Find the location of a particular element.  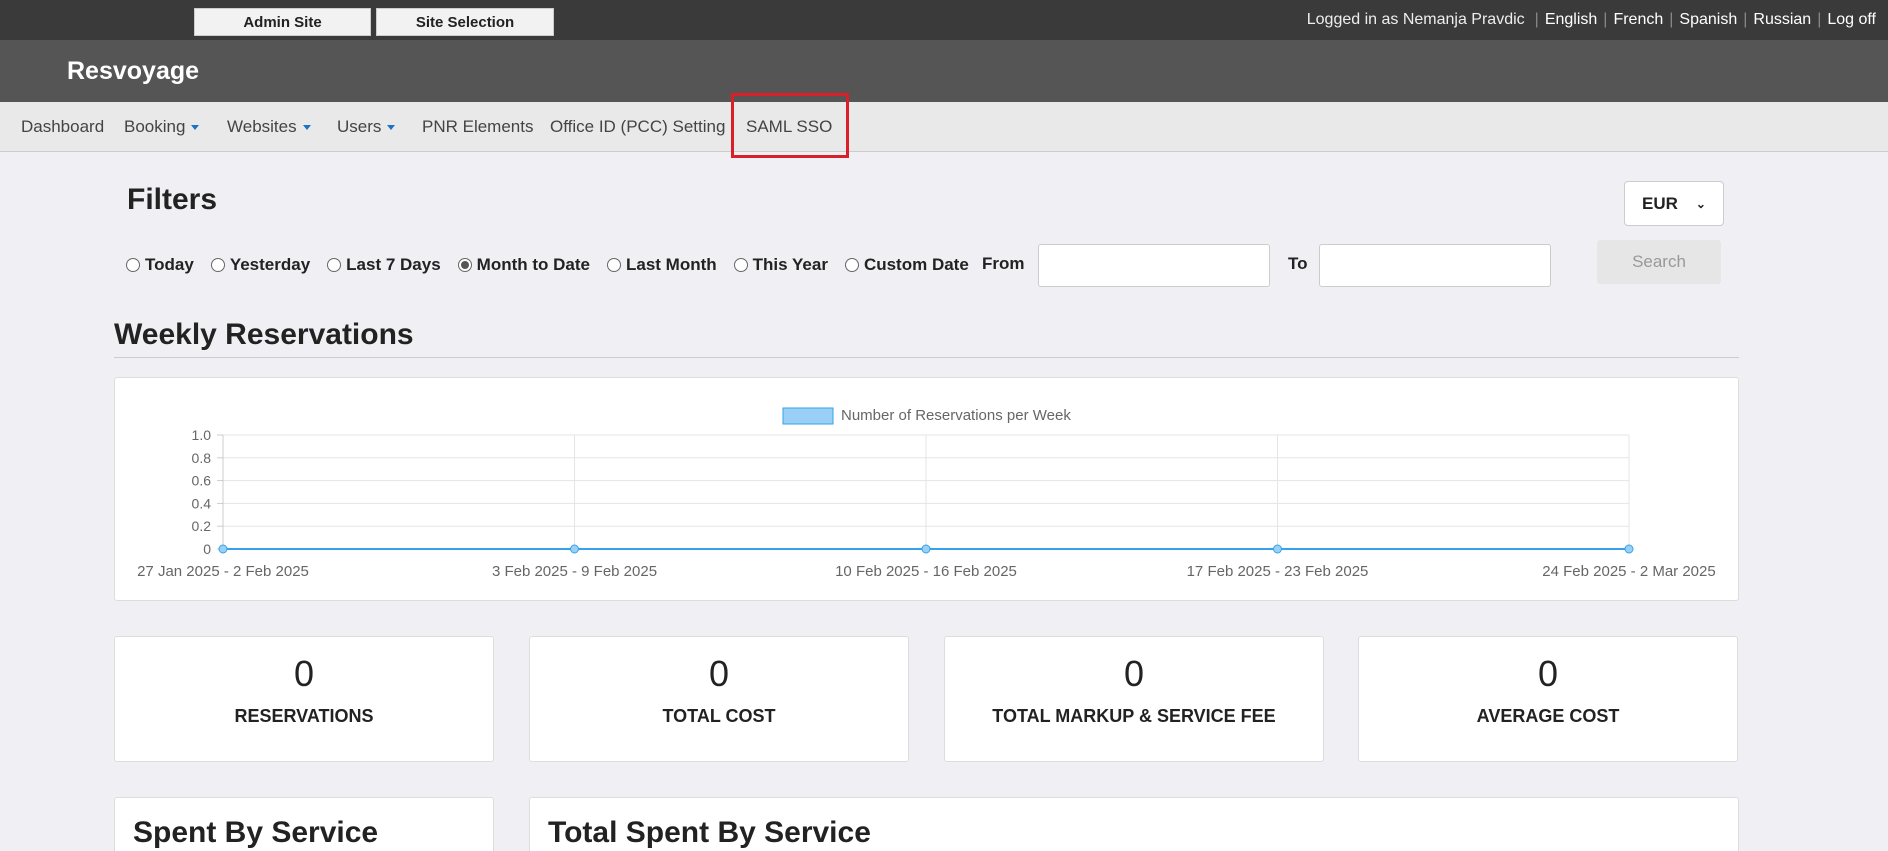

nav-users: Users is located at coordinates (366, 127).